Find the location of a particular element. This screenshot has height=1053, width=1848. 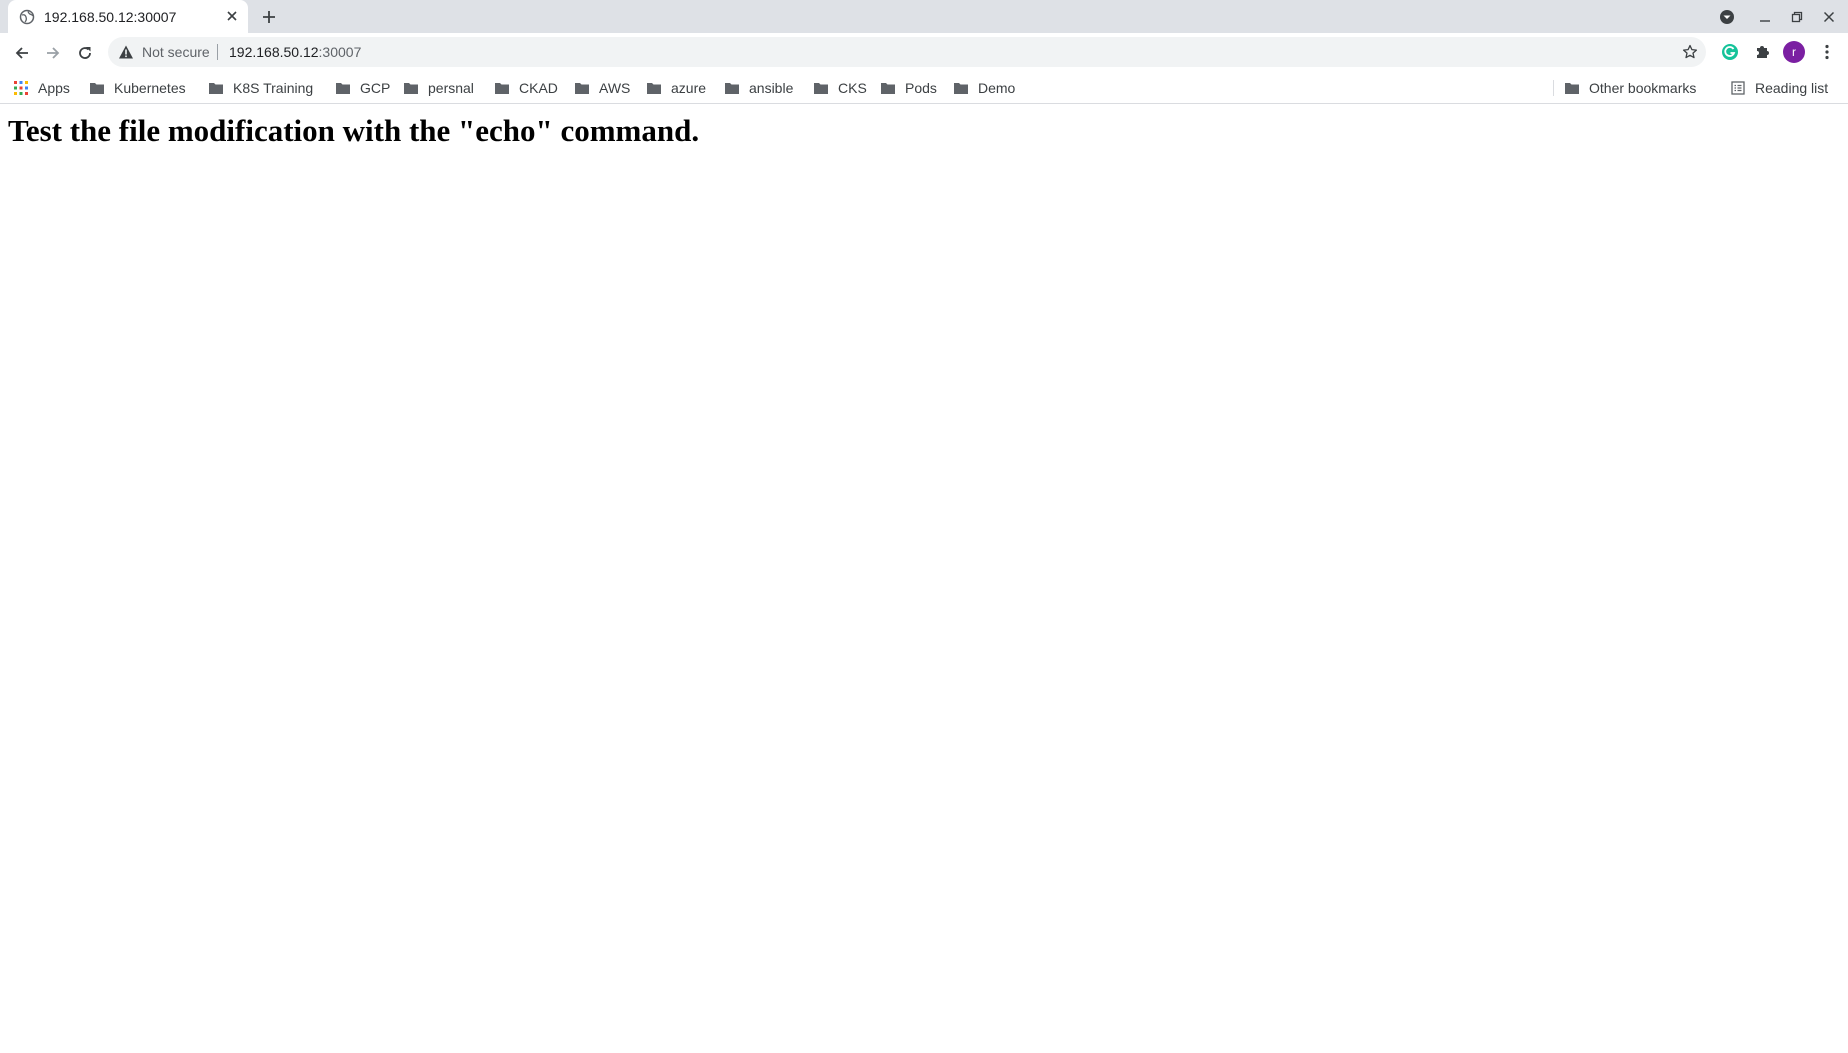

bookmark-gcp: GCP is located at coordinates (363, 88).